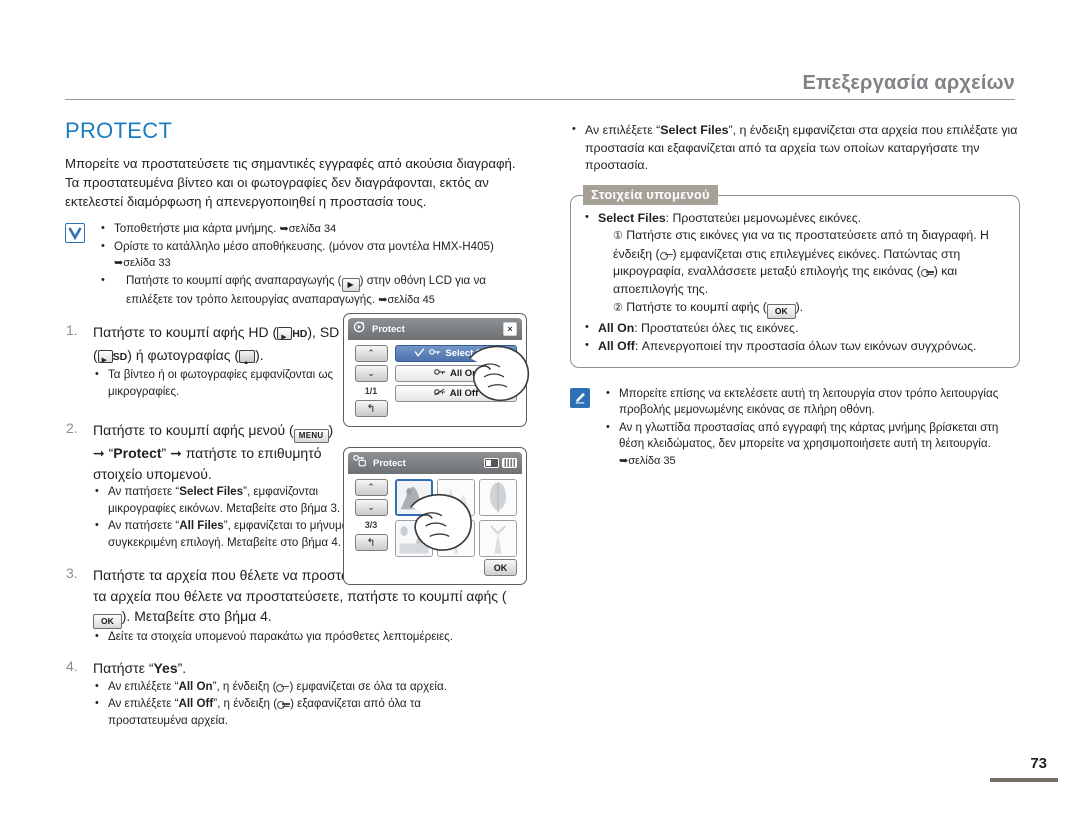  I want to click on step-number: 2., so click(72, 428).